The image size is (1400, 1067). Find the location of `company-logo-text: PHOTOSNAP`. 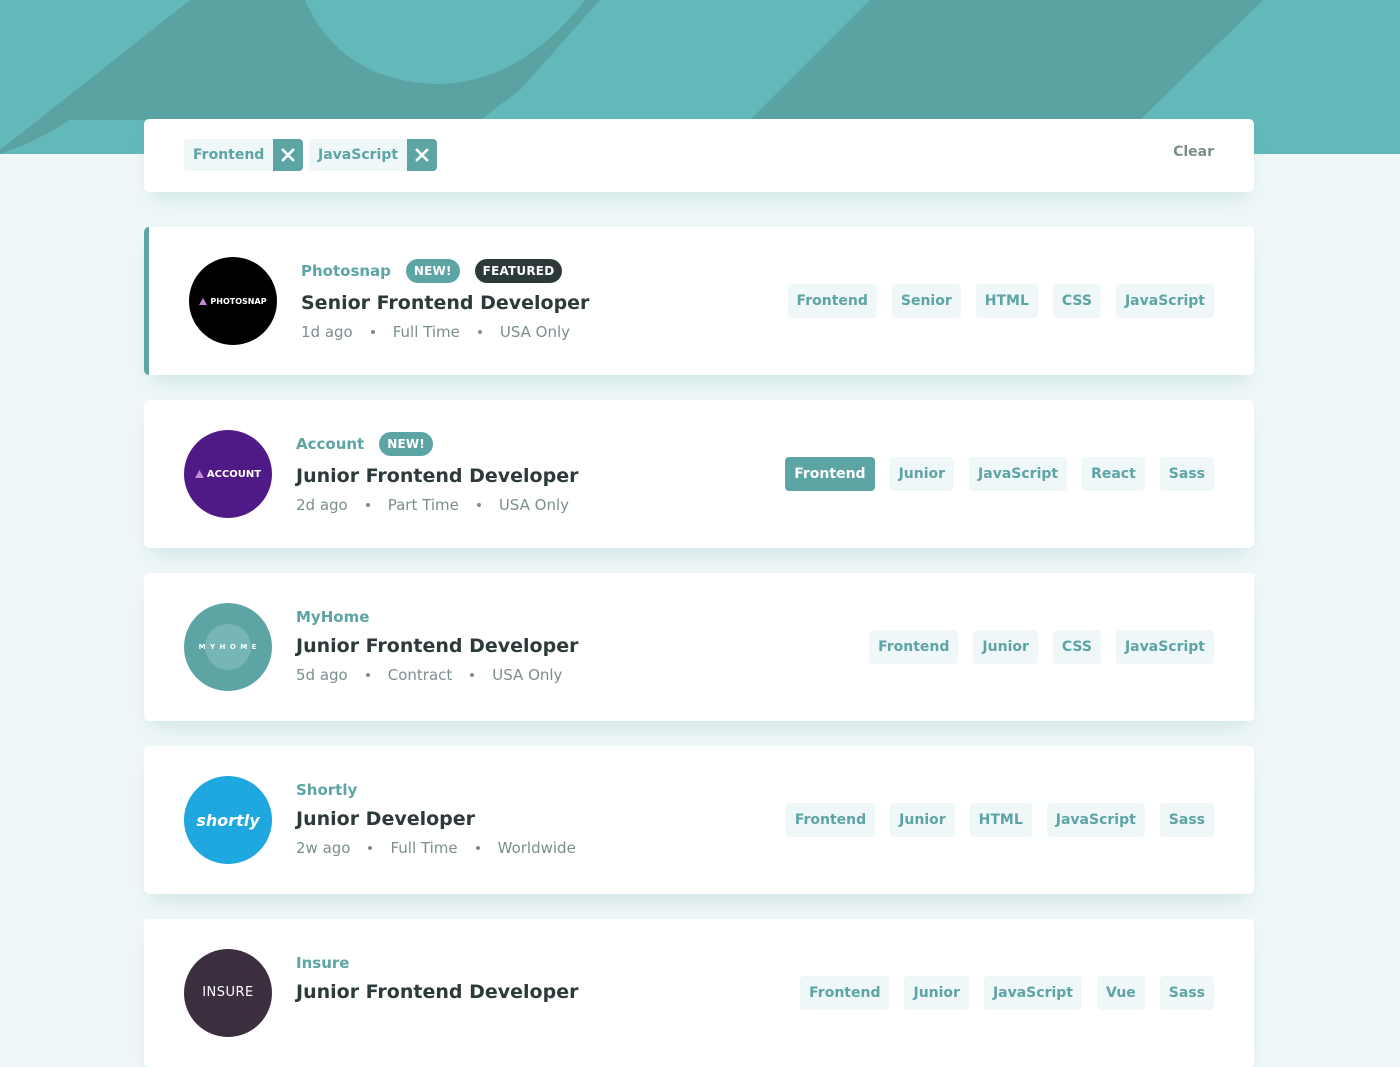

company-logo-text: PHOTOSNAP is located at coordinates (238, 301).